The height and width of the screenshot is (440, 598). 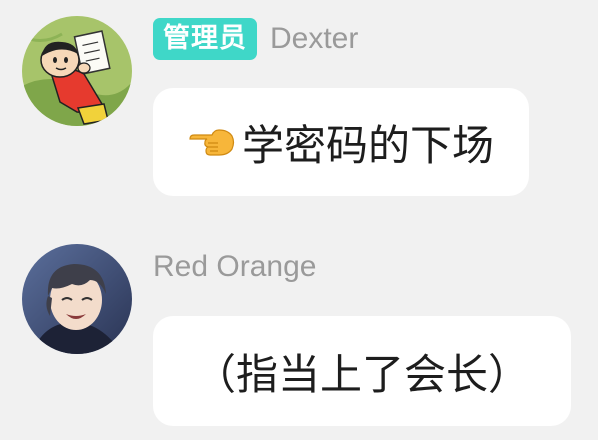 What do you see at coordinates (361, 374) in the screenshot?
I see `message-text: （指当上了会长）` at bounding box center [361, 374].